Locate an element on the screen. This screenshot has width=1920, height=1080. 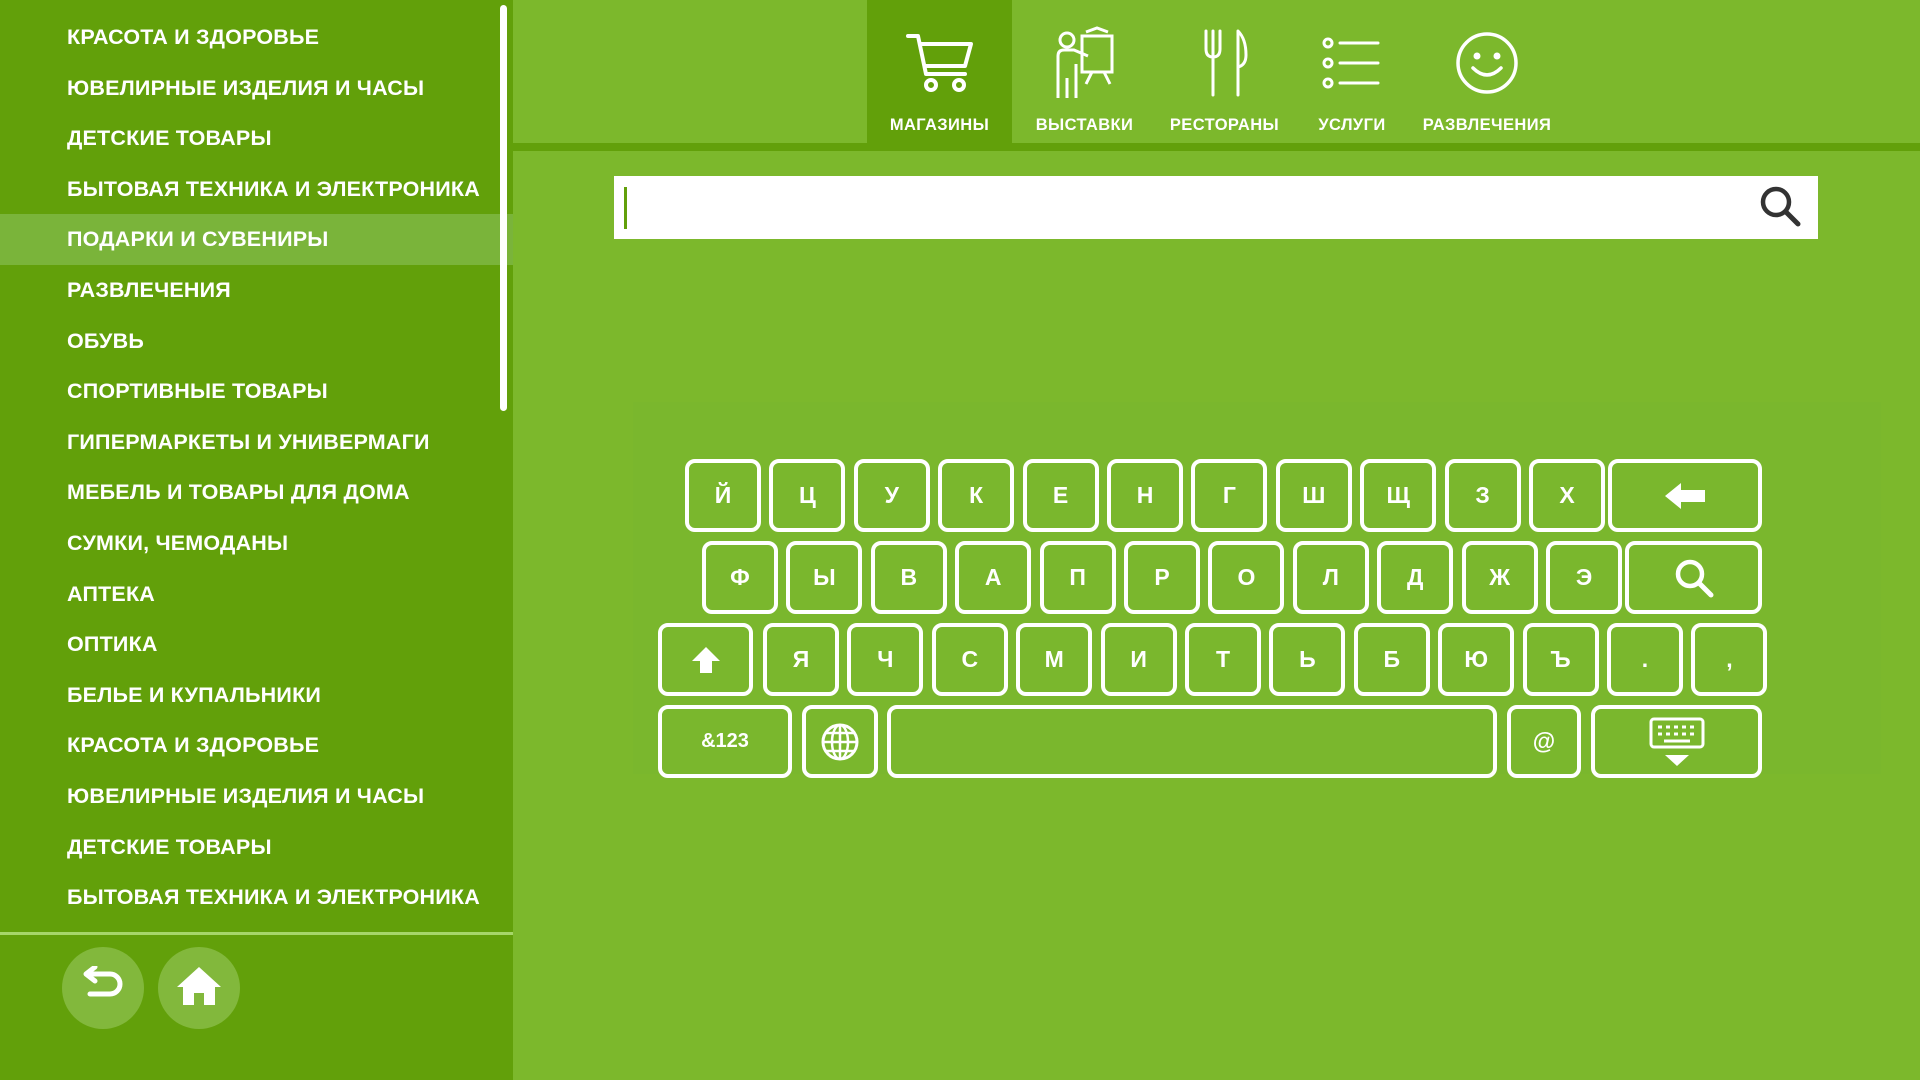
backspace-arrow-icon is located at coordinates (1685, 496).